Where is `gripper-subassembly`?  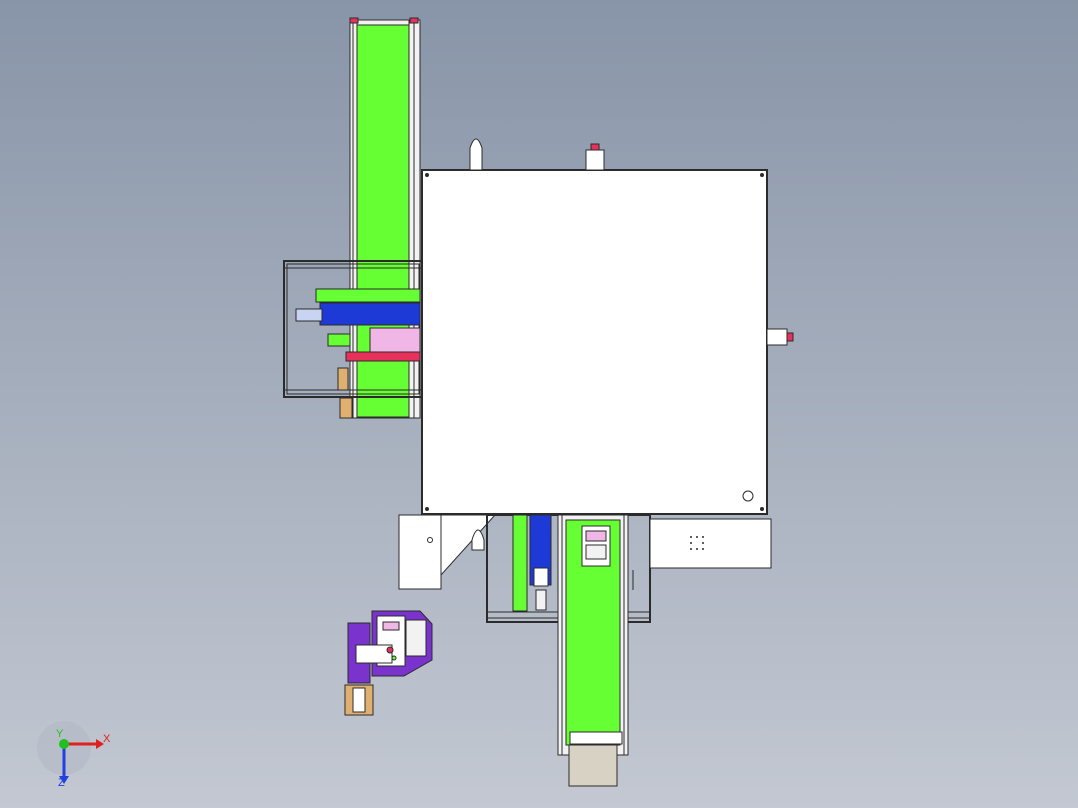
gripper-subassembly is located at coordinates (388, 663).